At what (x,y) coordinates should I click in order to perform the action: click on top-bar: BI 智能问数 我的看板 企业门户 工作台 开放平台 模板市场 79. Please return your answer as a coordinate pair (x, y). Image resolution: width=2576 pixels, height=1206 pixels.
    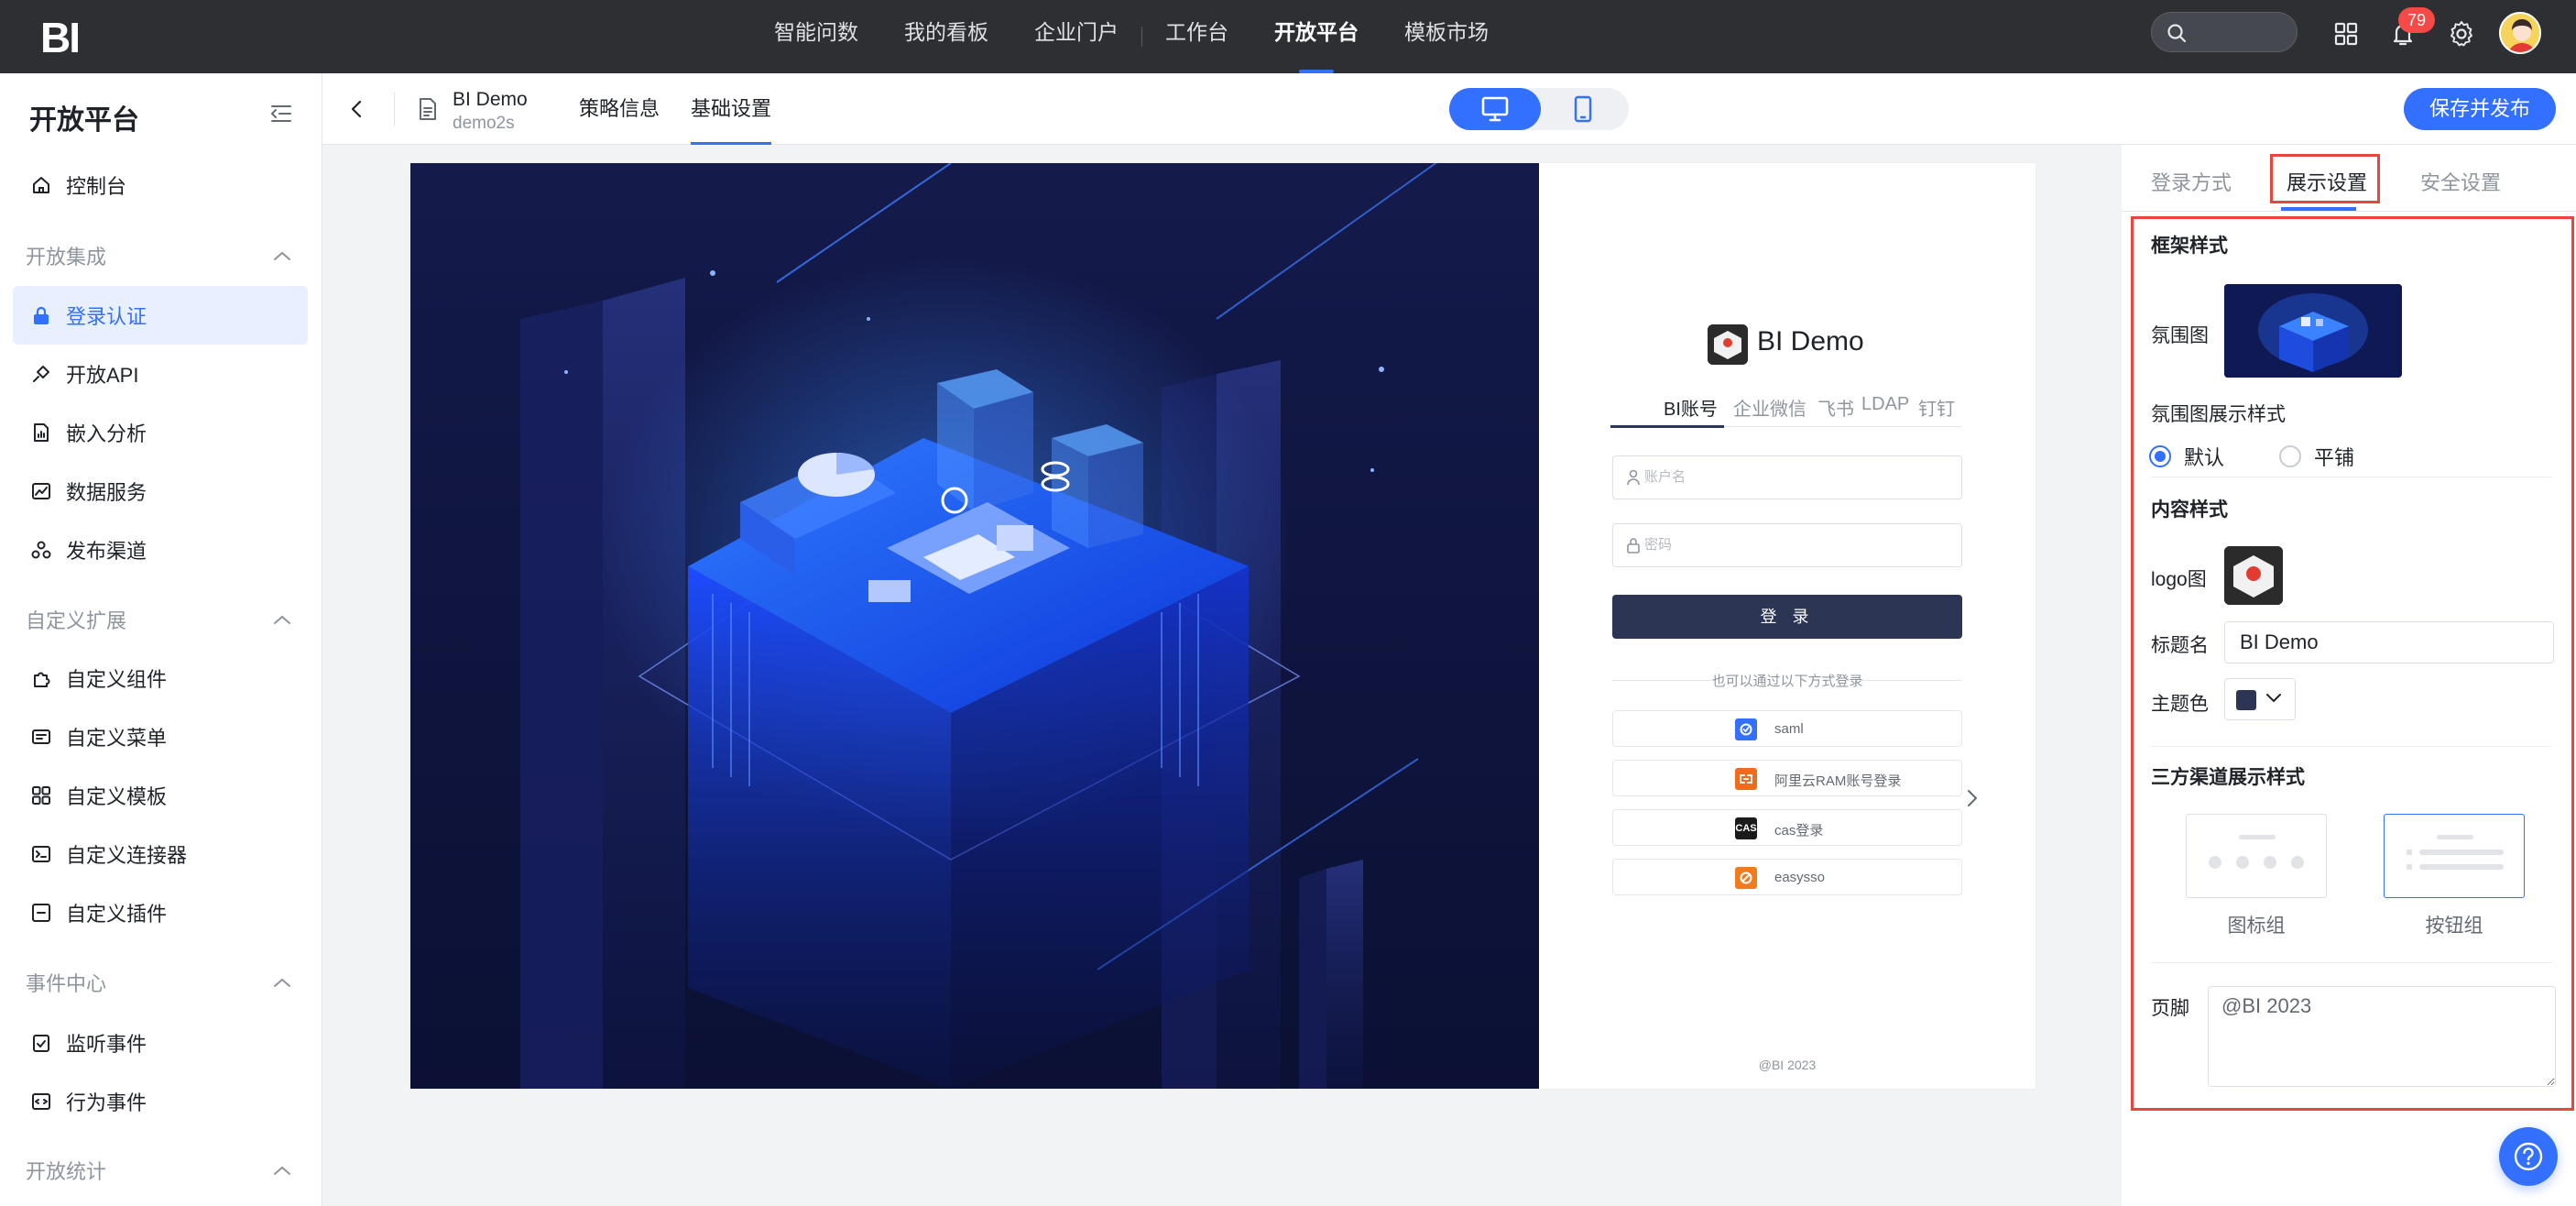
    Looking at the image, I should click on (1288, 36).